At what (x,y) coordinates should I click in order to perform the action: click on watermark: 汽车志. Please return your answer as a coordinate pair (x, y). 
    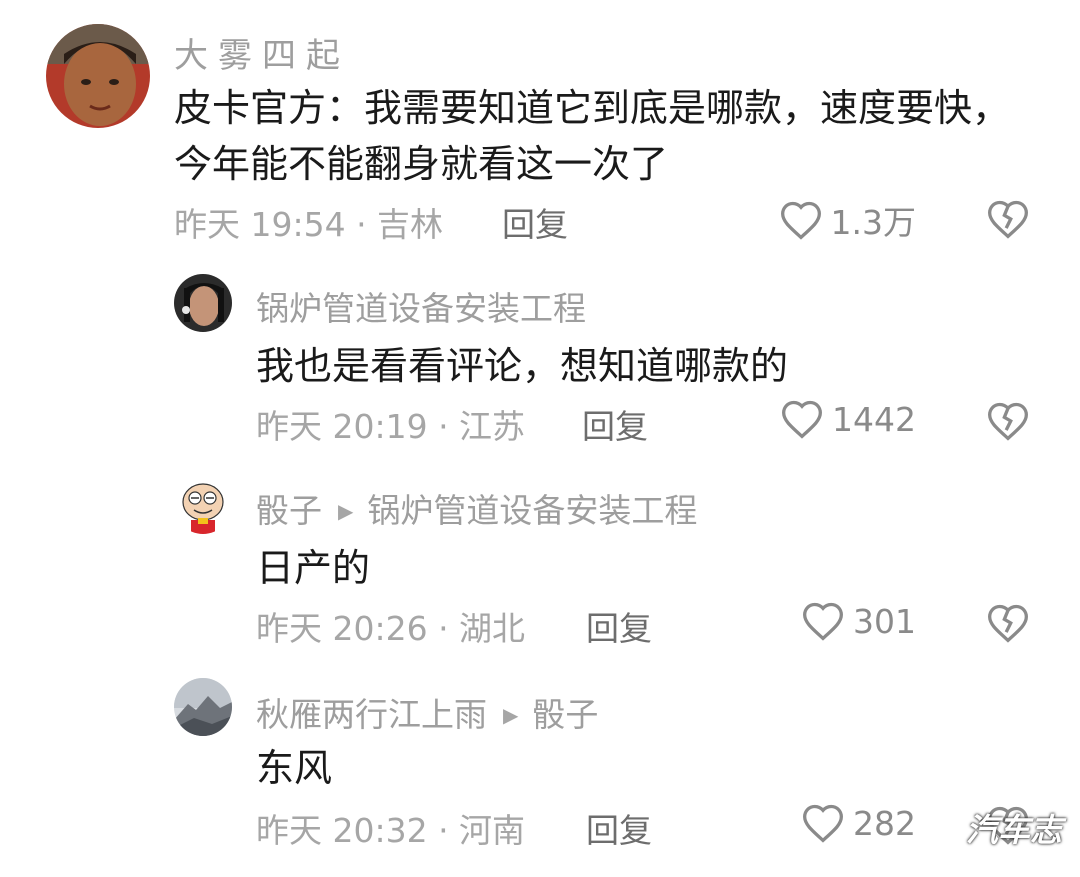
    Looking at the image, I should click on (1013, 830).